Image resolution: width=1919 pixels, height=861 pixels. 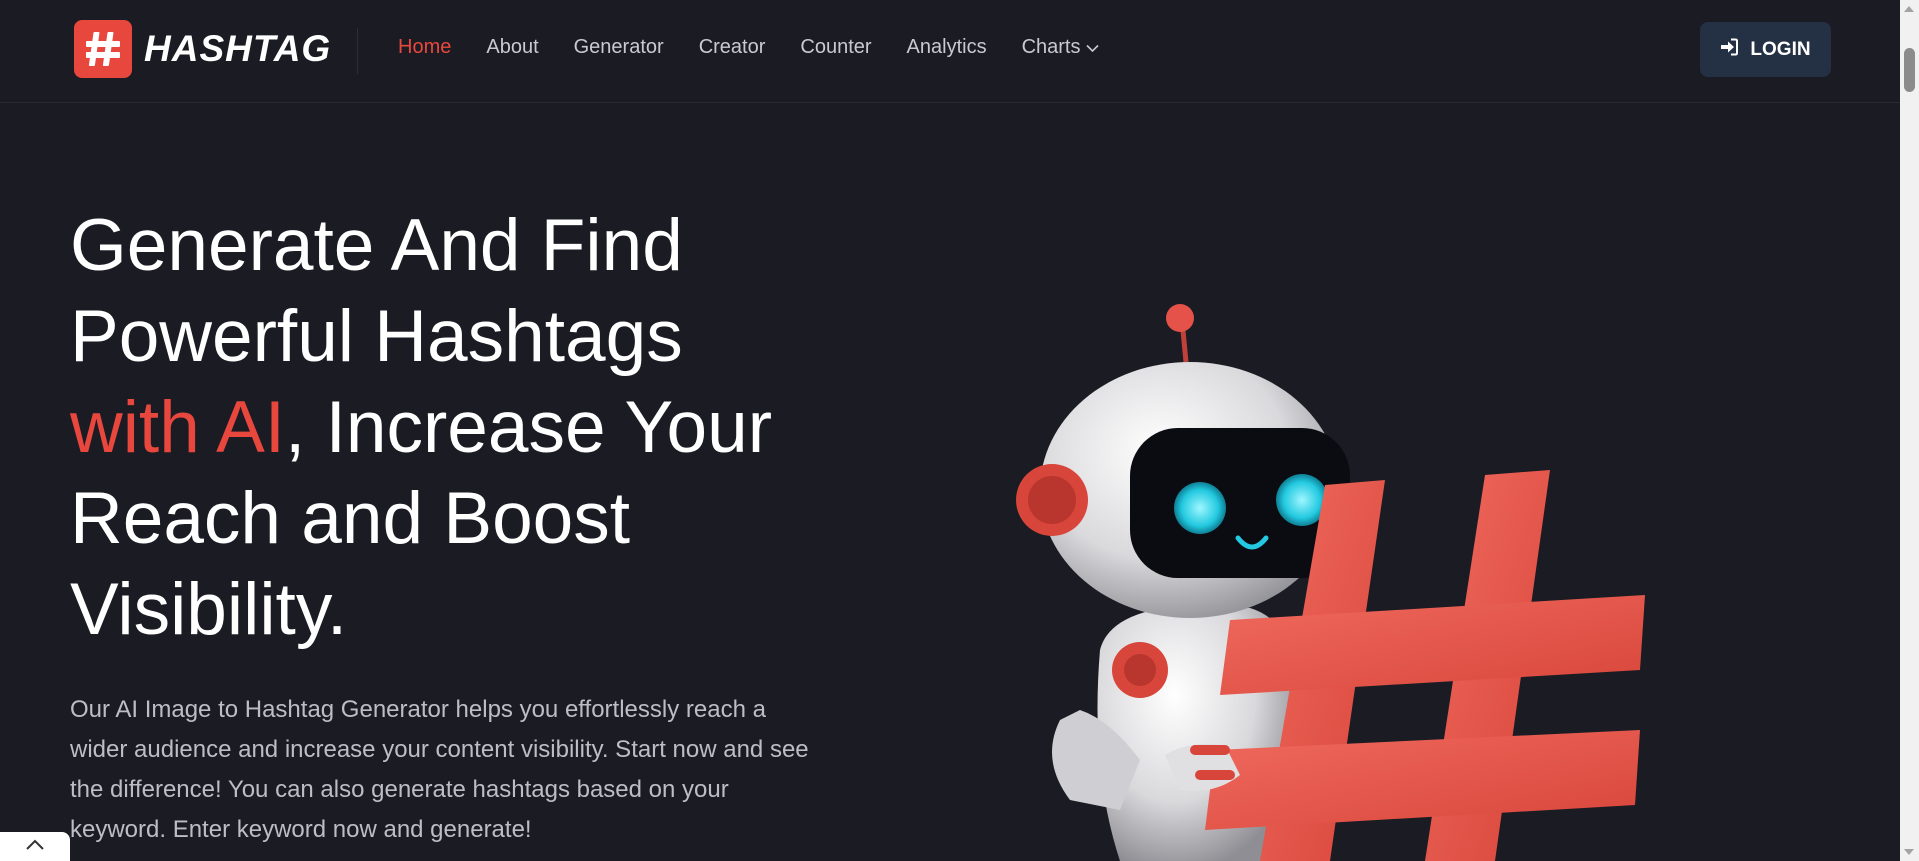 I want to click on nav-item-about: About, so click(x=512, y=47).